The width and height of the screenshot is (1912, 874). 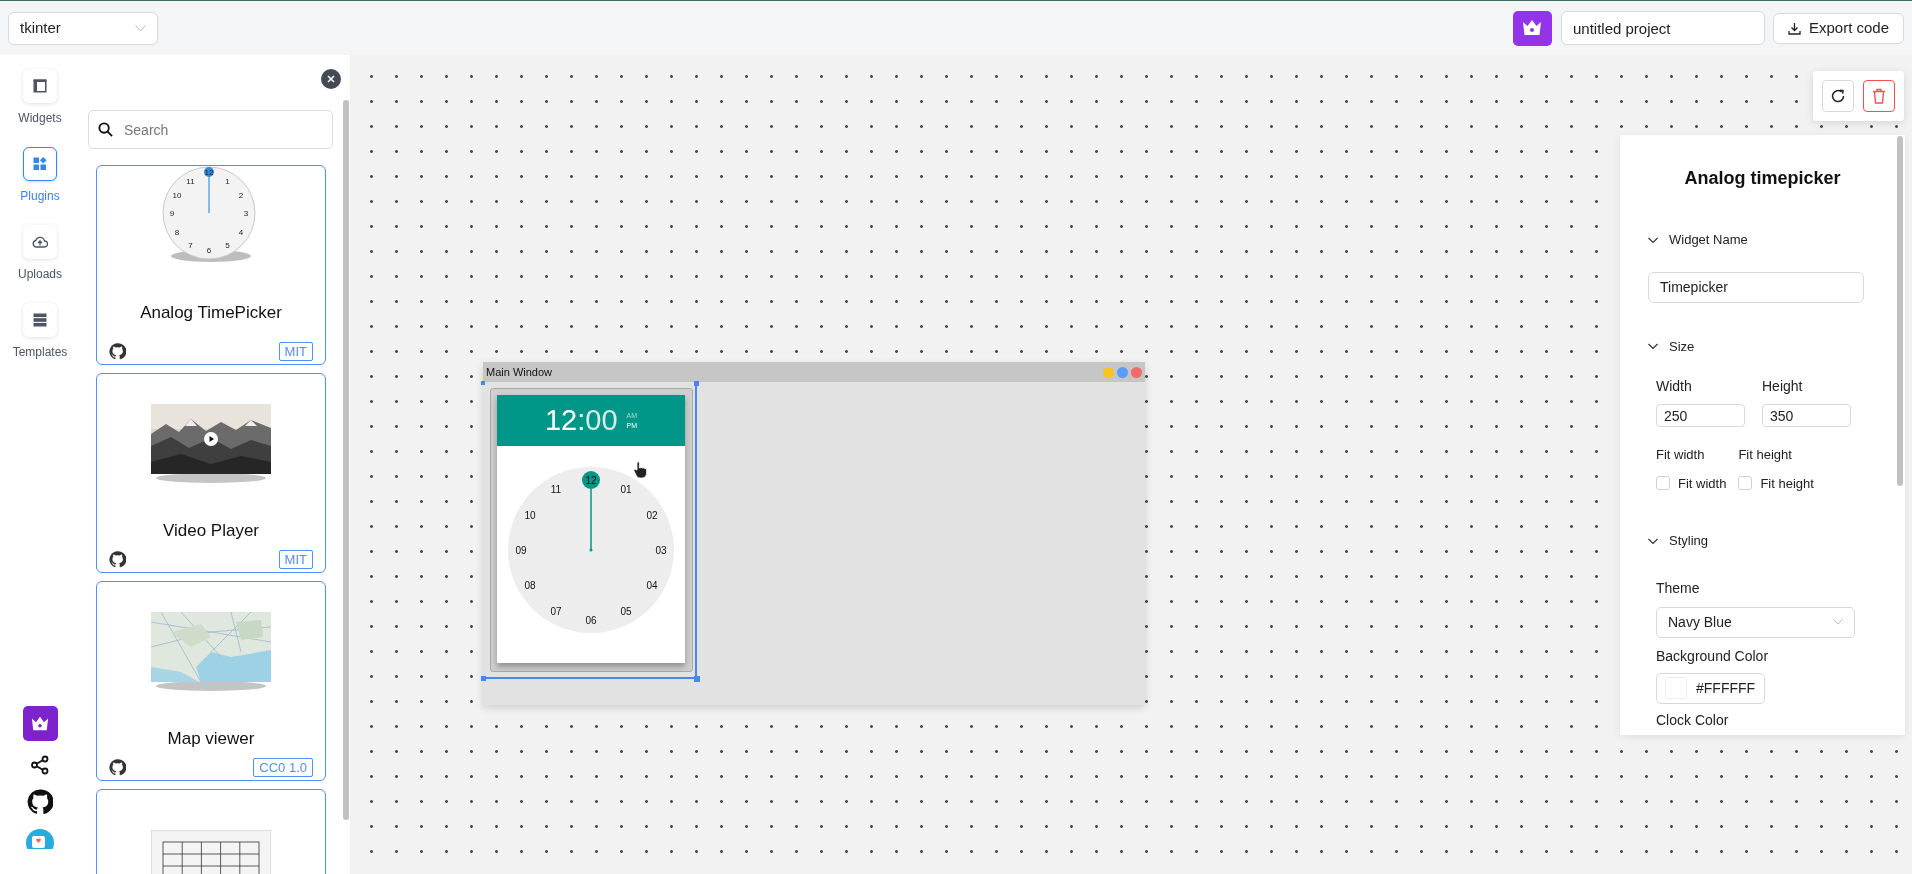 What do you see at coordinates (661, 550) in the screenshot?
I see `clock-number: 03` at bounding box center [661, 550].